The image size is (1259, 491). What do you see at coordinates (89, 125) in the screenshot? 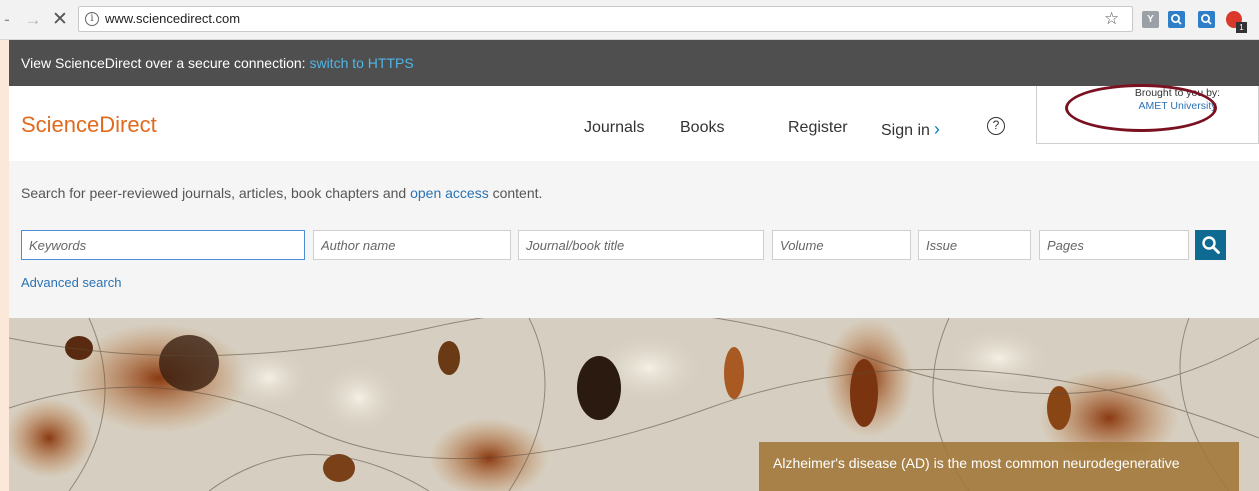
I see `sciencedirect-logo: ScienceDirect` at bounding box center [89, 125].